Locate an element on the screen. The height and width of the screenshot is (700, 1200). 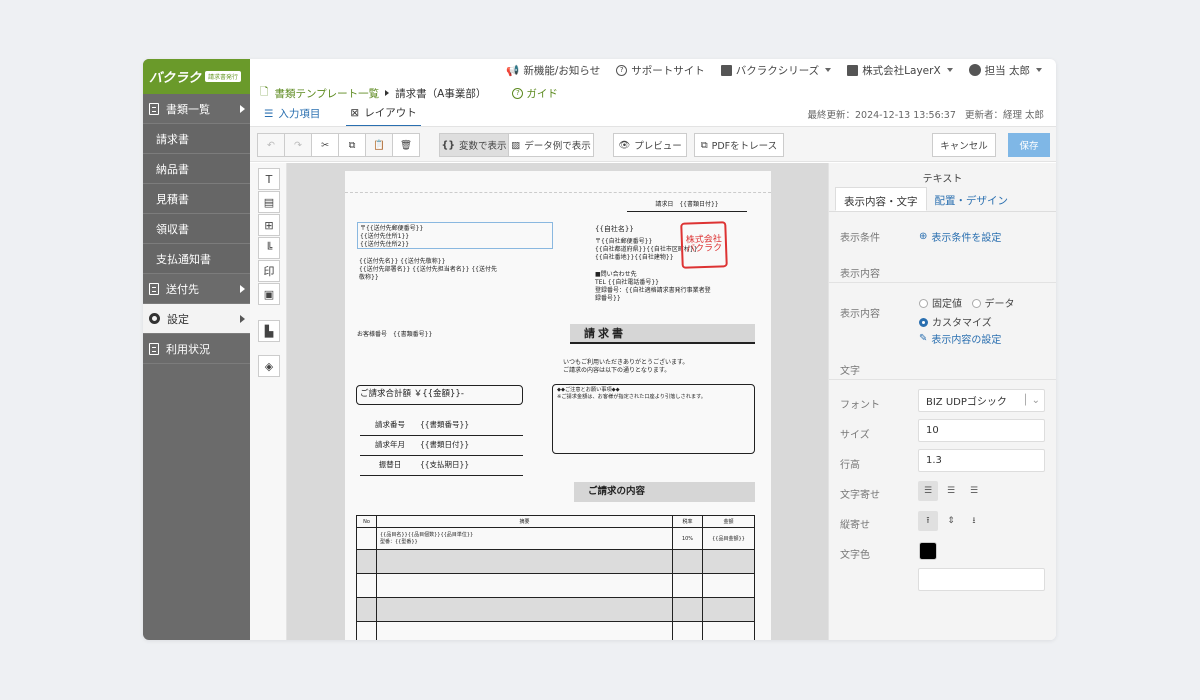
radio-customize: カスタマイズ is located at coordinates (967, 321).